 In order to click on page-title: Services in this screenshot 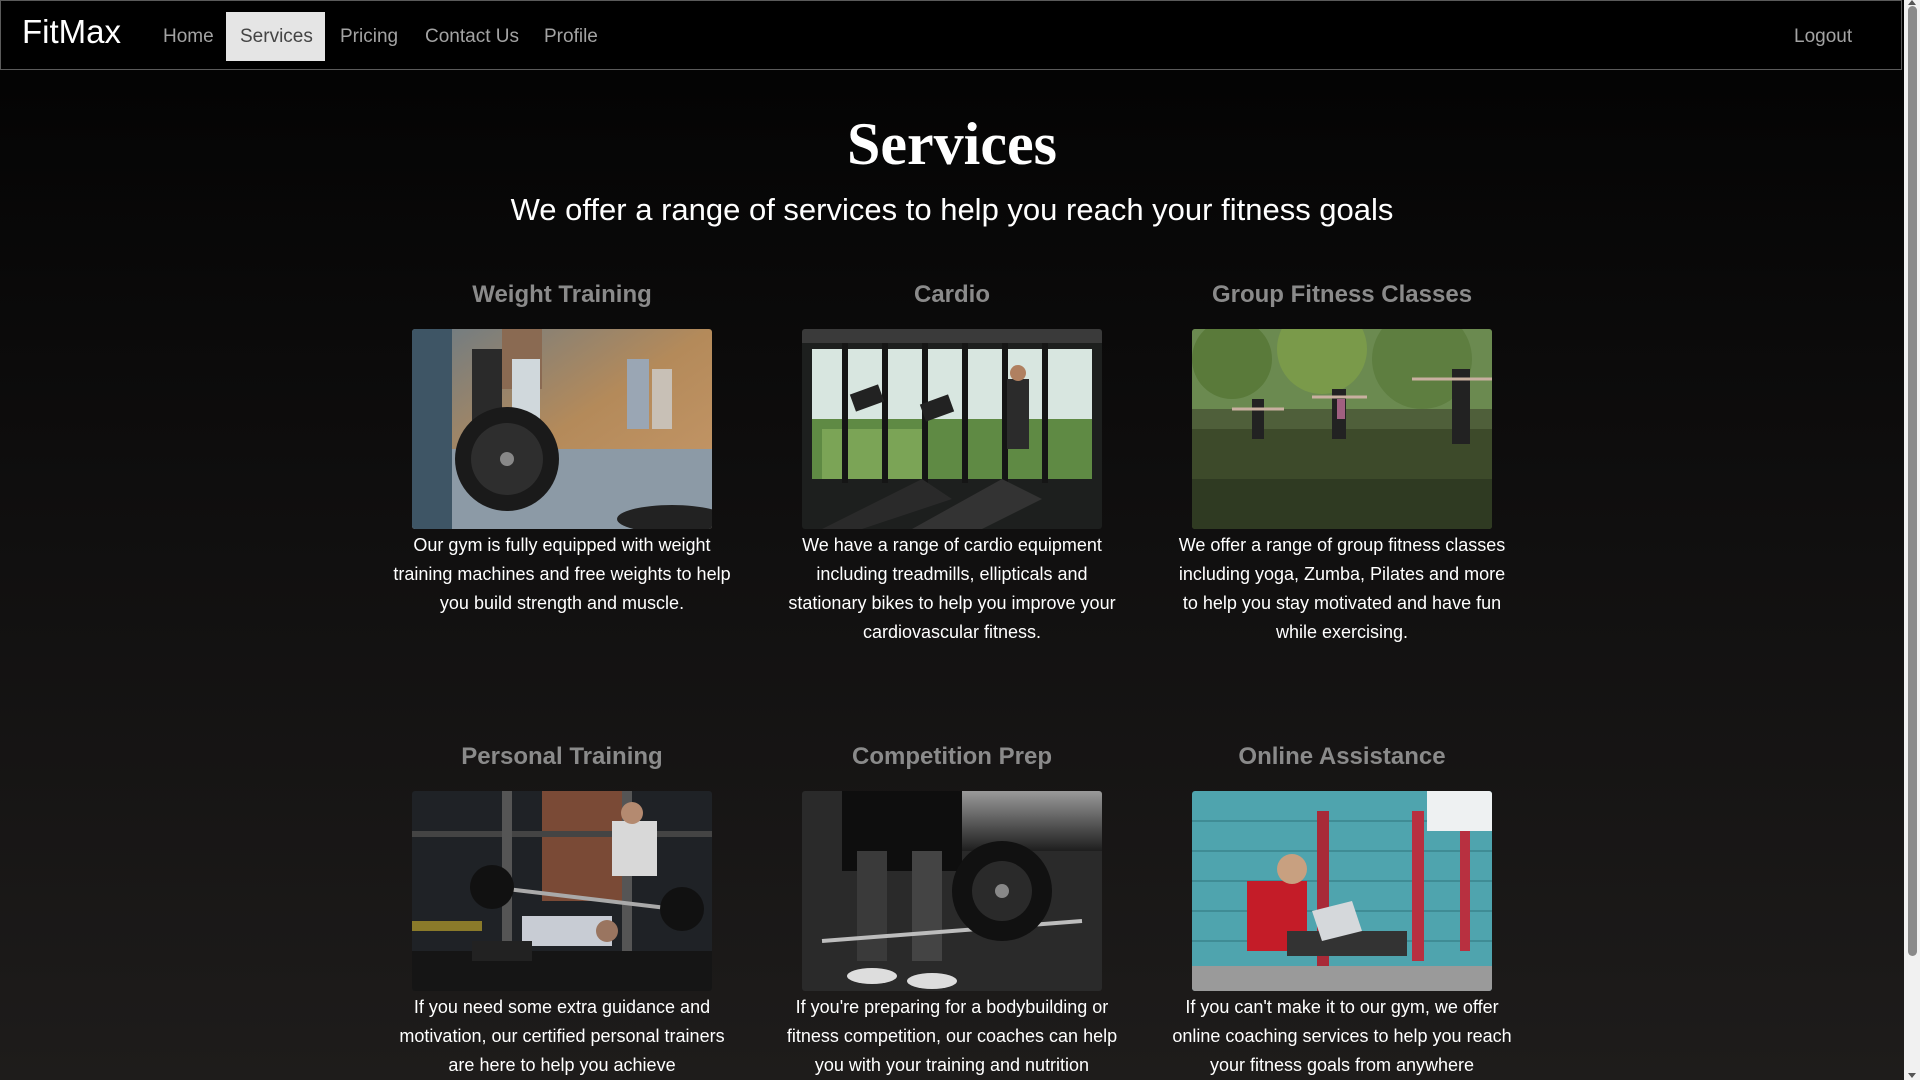, I will do `click(952, 144)`.